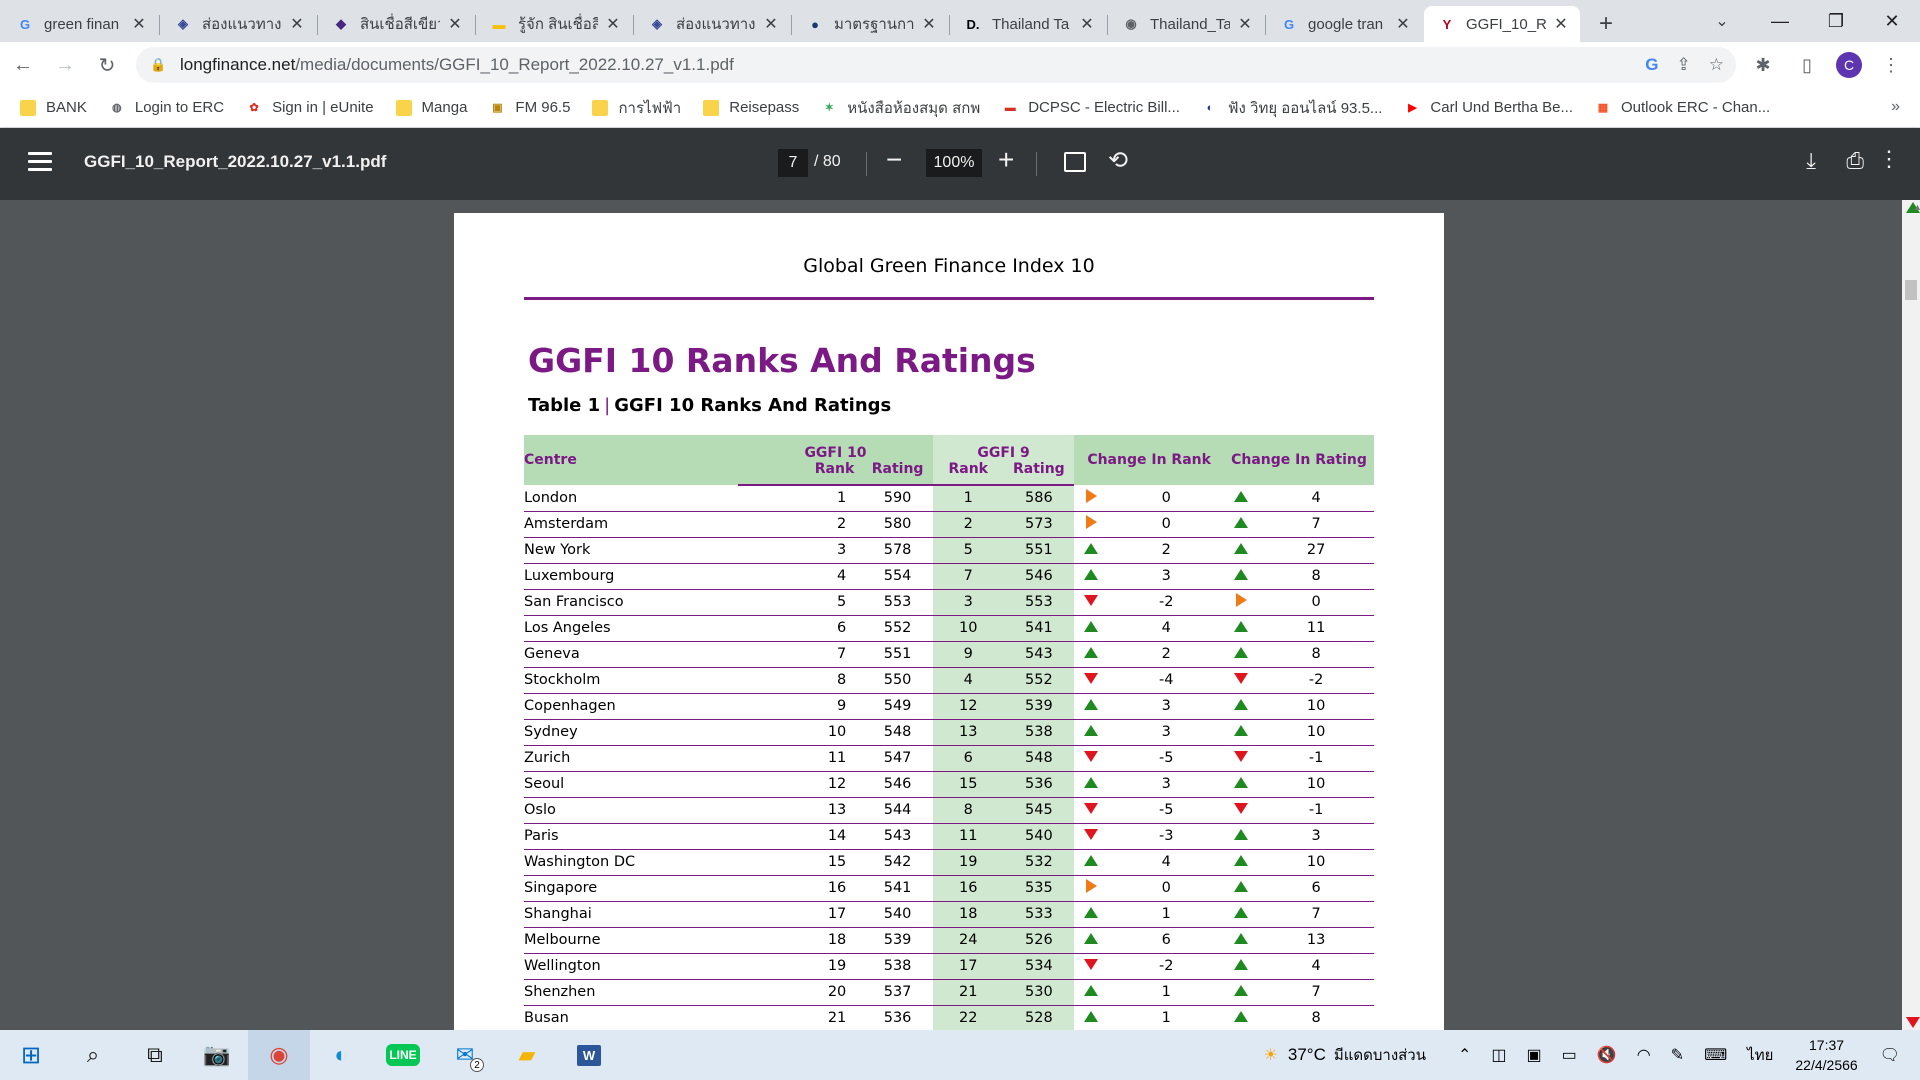 The width and height of the screenshot is (1920, 1080). Describe the element at coordinates (1644, 1055) in the screenshot. I see `wifi-icon: ◠` at that location.